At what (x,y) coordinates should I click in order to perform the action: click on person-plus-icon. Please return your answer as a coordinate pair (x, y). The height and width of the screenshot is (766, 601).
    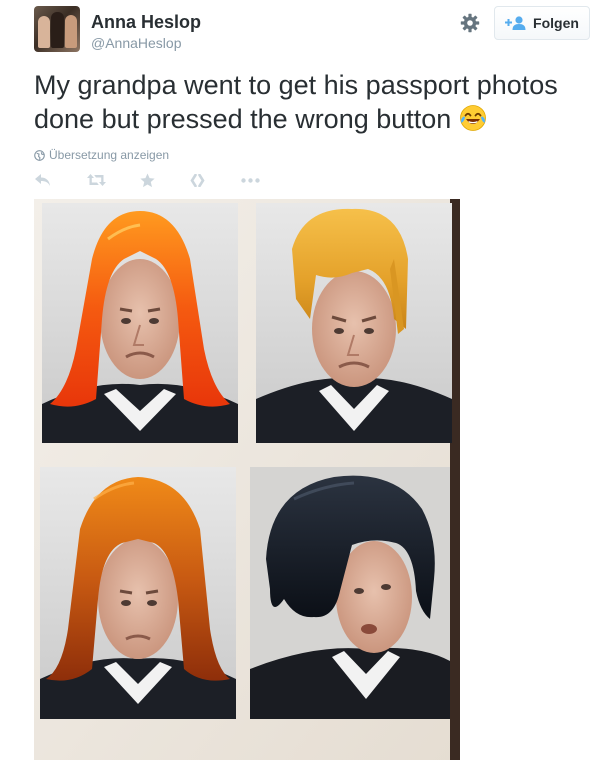
    Looking at the image, I should click on (515, 23).